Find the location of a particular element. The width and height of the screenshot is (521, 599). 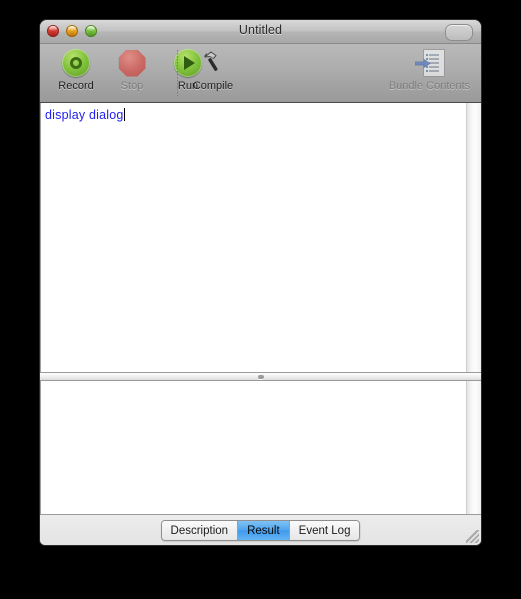

result-tab-group: Description Result Event Log is located at coordinates (260, 530).